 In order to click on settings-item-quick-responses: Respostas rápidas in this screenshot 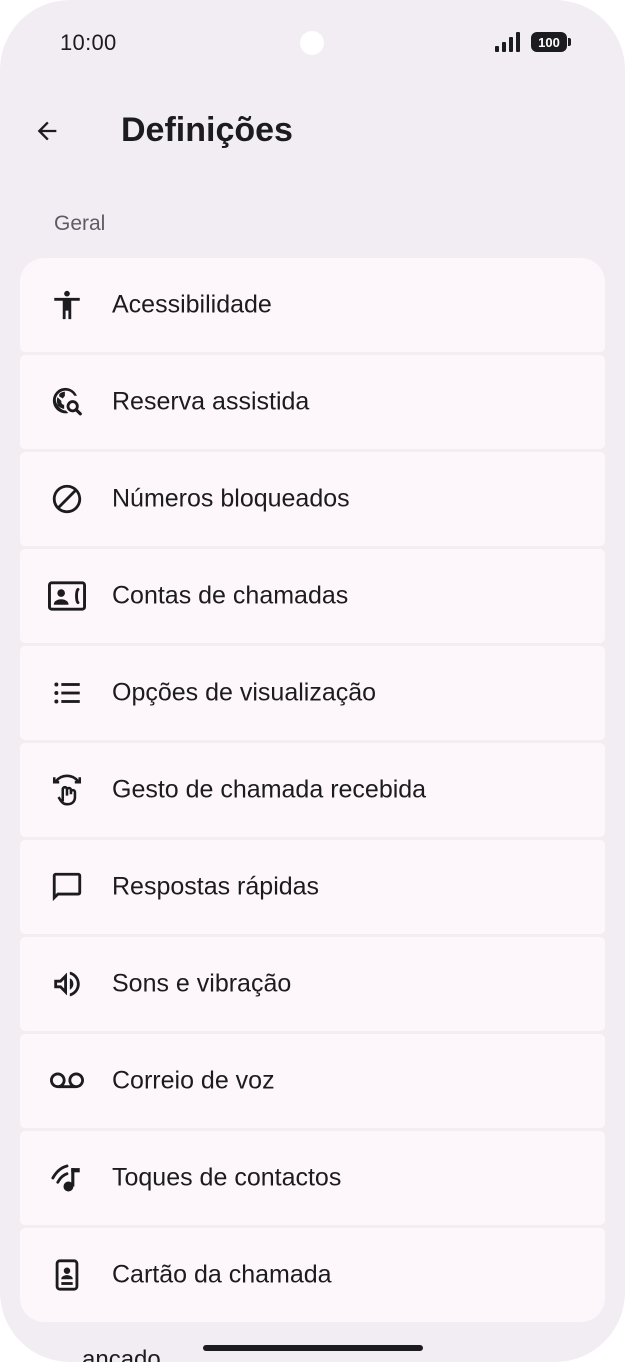, I will do `click(312, 887)`.